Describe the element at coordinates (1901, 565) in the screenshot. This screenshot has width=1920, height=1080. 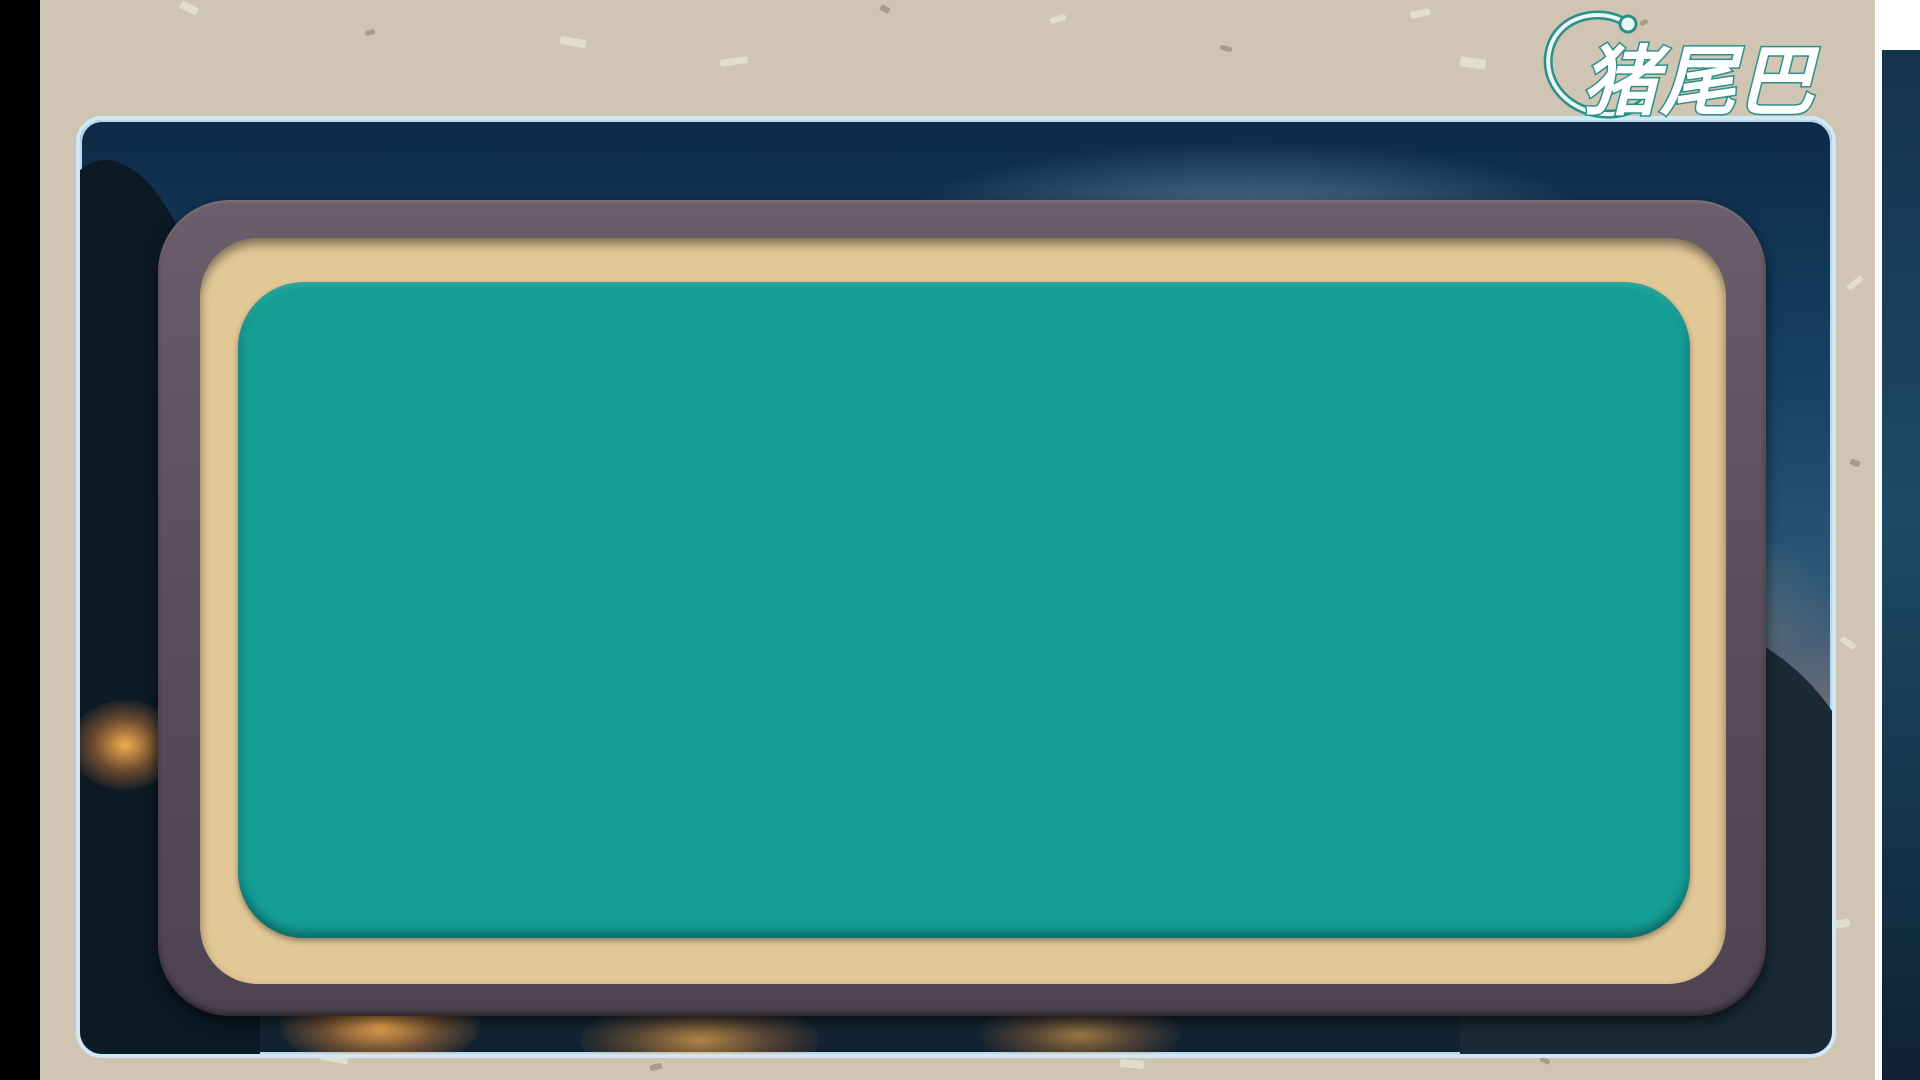
I see `right-edge-scene` at that location.